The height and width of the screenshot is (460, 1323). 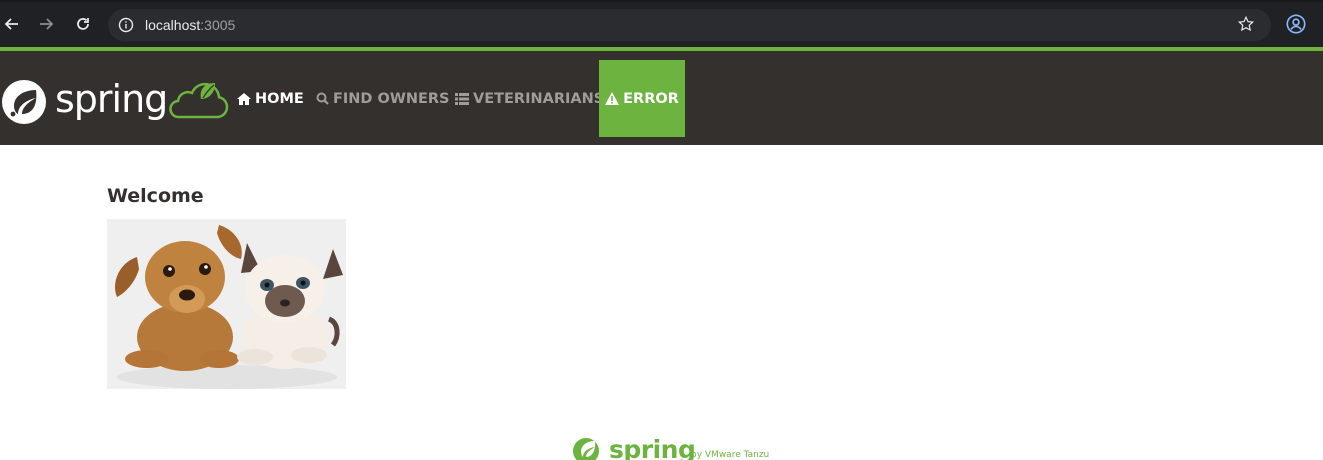 What do you see at coordinates (652, 447) in the screenshot?
I see `footer-brand: spring` at bounding box center [652, 447].